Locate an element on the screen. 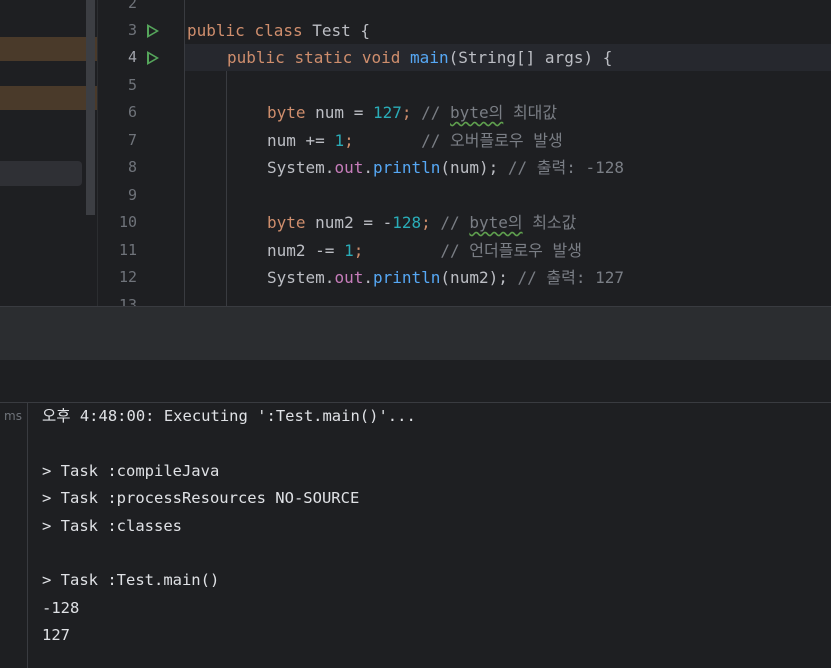 This screenshot has height=668, width=831. code-line-8: System.out.println(num); // 출력: -128 is located at coordinates (508, 167).